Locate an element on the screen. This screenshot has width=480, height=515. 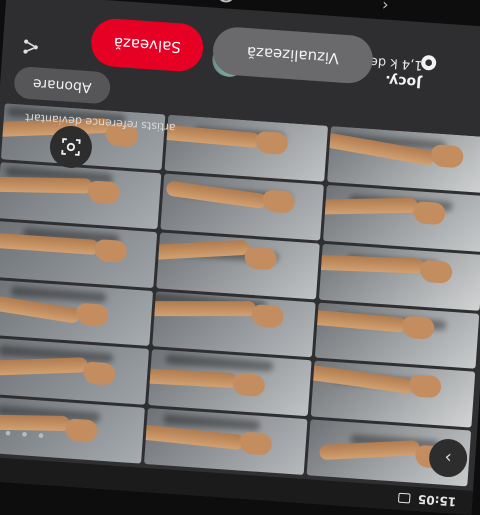
more-dots-icon: • • • is located at coordinates (24, 434).